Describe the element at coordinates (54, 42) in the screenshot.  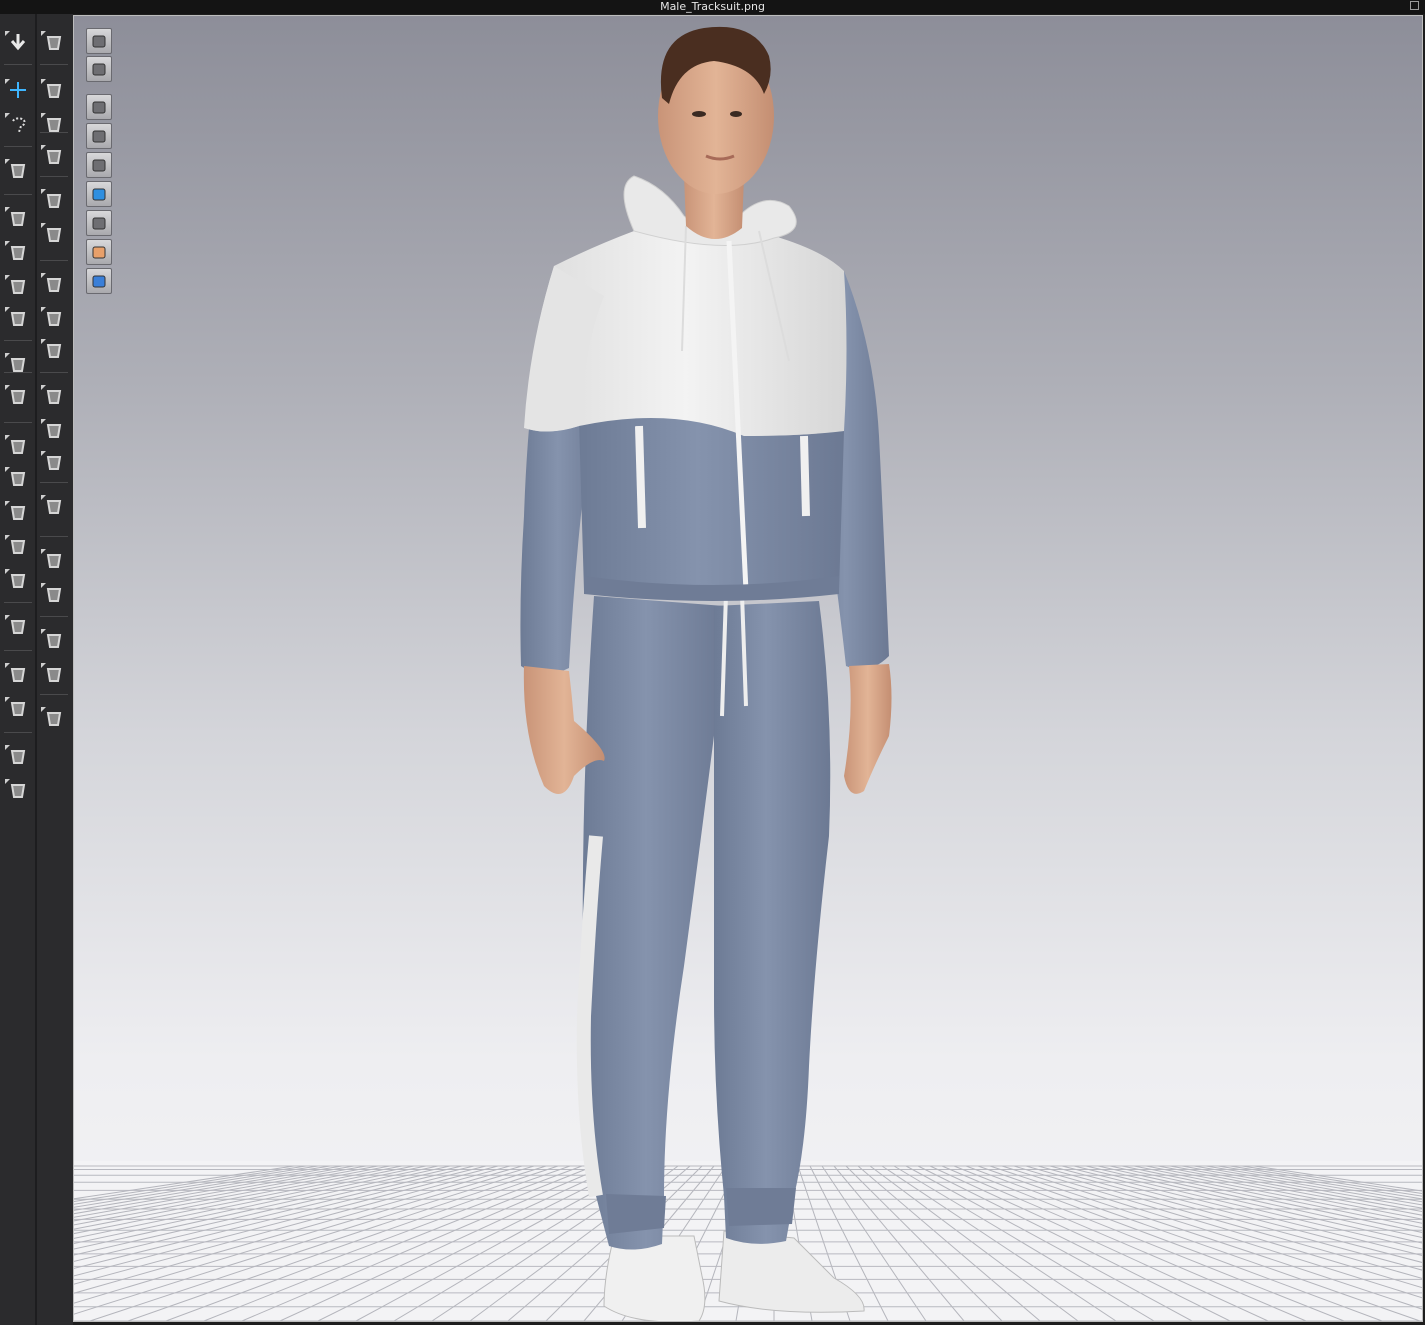
I see `walk-pose-tool-button` at that location.